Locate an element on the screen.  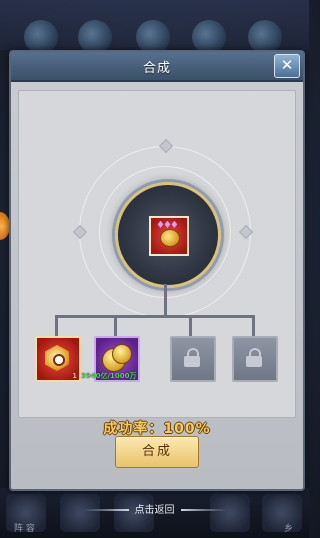
dialog-title-bar: 合成 is located at coordinates (157, 67).